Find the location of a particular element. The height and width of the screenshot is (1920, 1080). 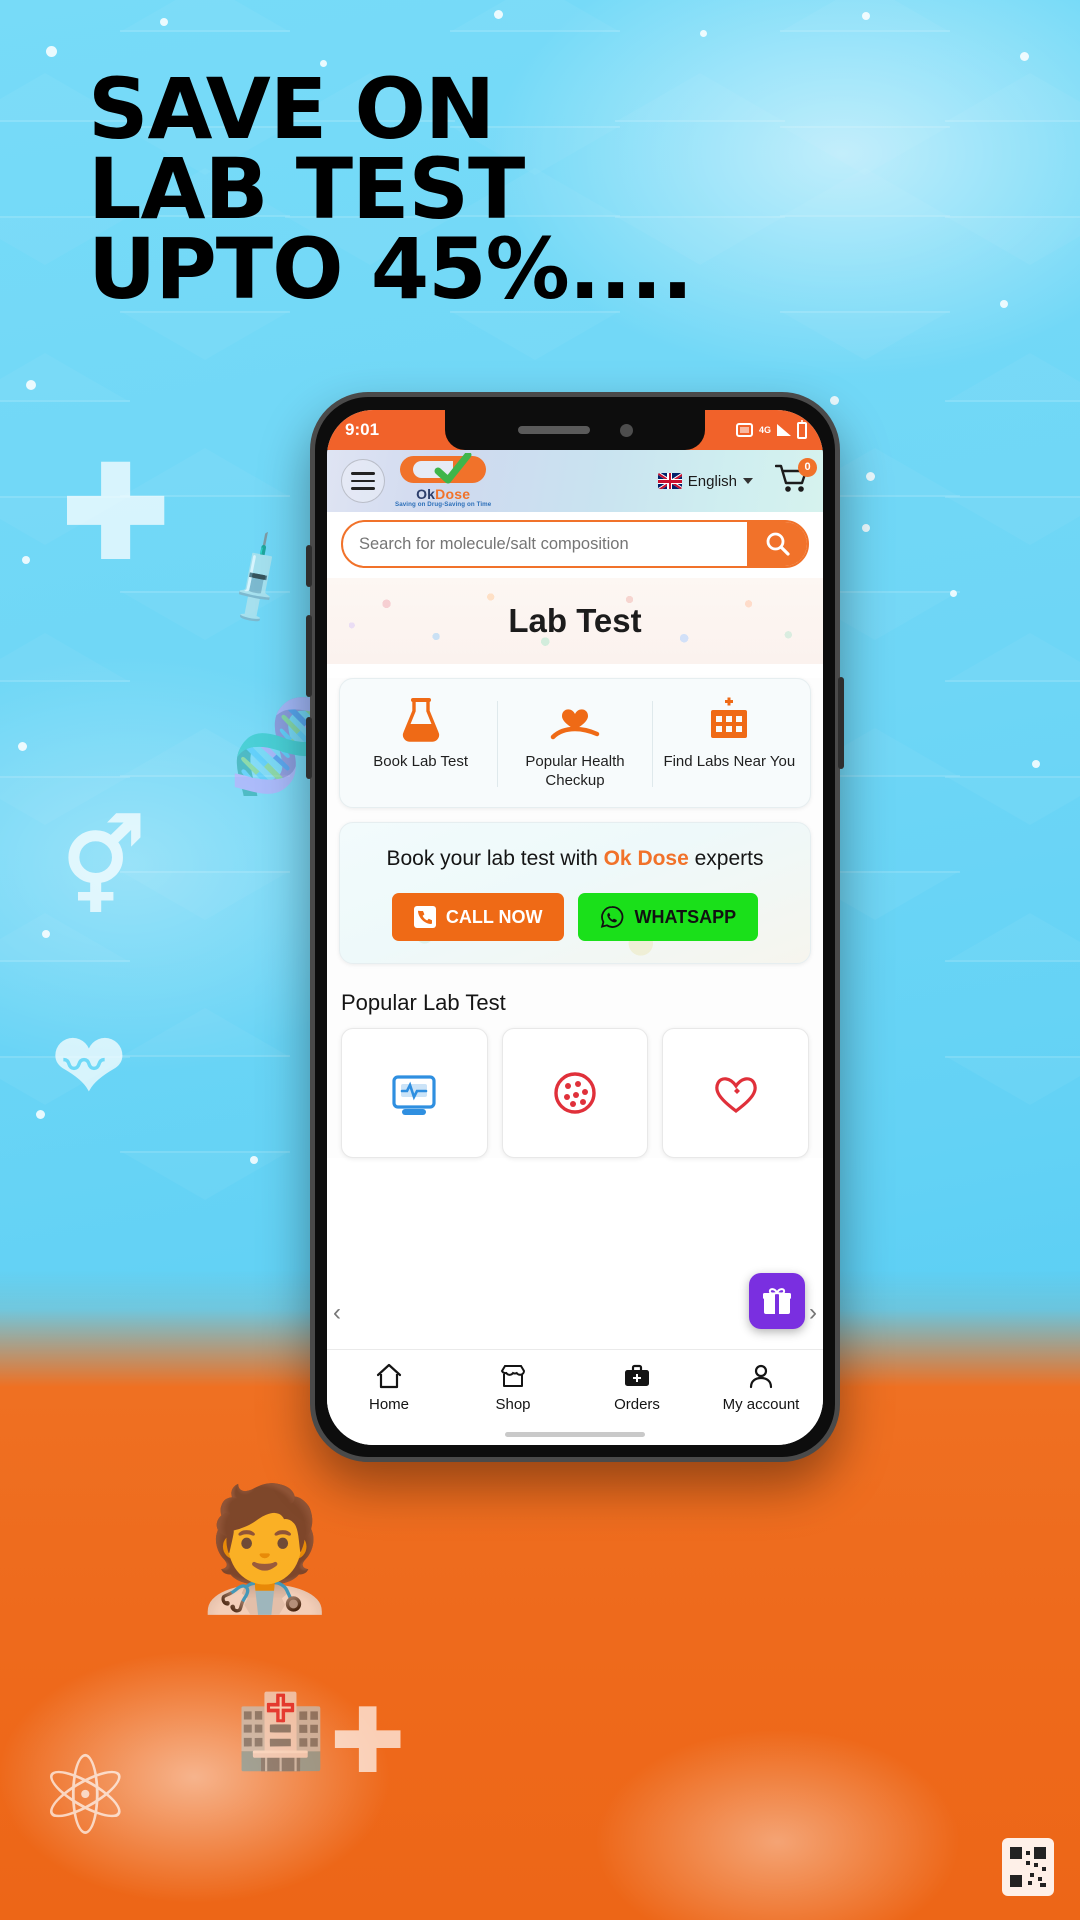

blood-pressure-monitor-icon is located at coordinates (414, 1095).